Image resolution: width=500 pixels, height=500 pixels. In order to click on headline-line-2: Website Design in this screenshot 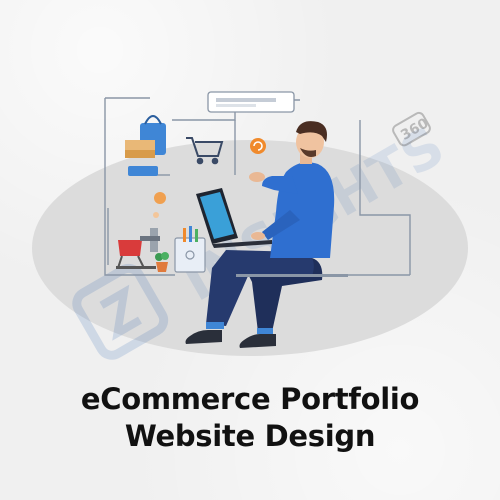, I will do `click(250, 436)`.